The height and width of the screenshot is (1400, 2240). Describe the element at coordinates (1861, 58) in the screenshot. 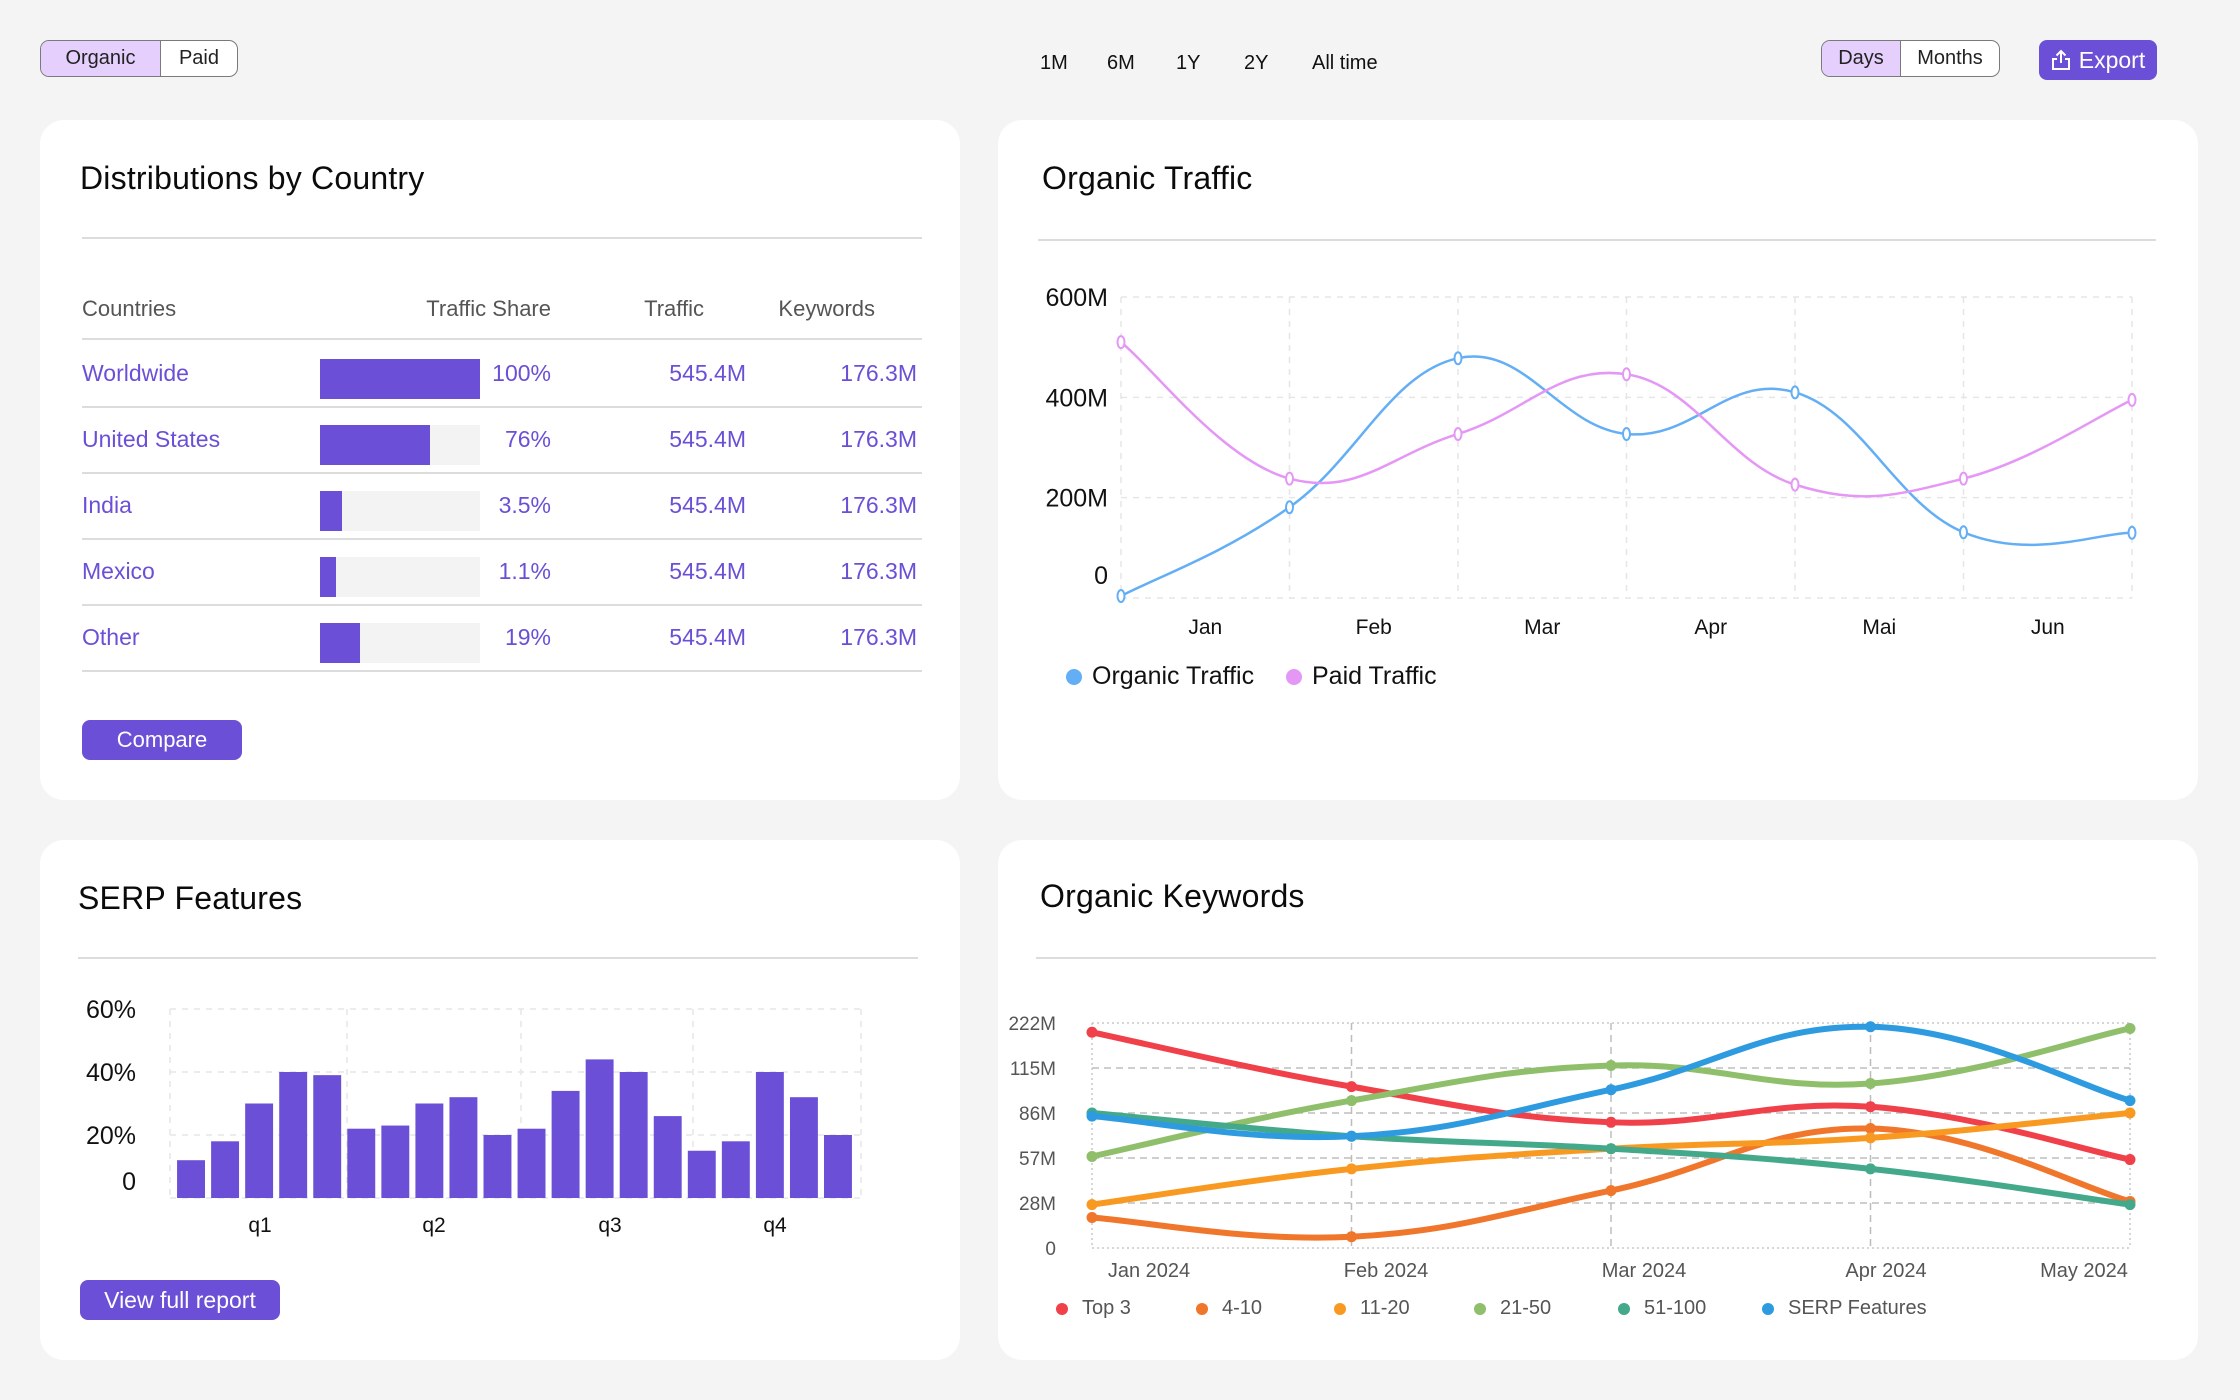

I see `granularity-days-option: Days` at that location.